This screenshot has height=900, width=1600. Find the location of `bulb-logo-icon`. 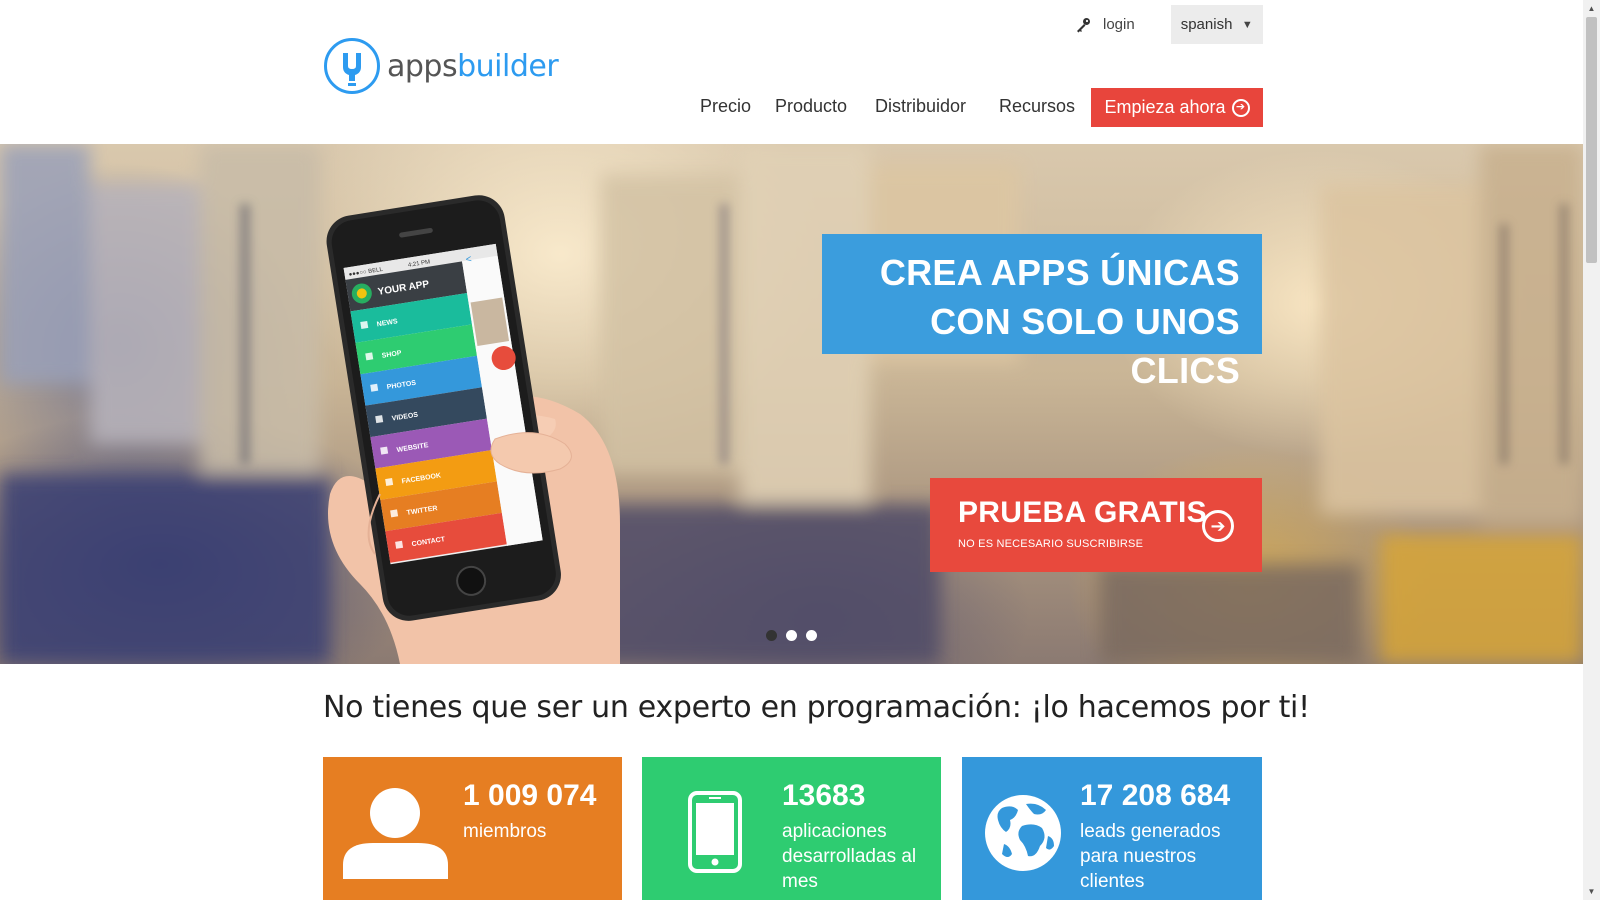

bulb-logo-icon is located at coordinates (352, 66).